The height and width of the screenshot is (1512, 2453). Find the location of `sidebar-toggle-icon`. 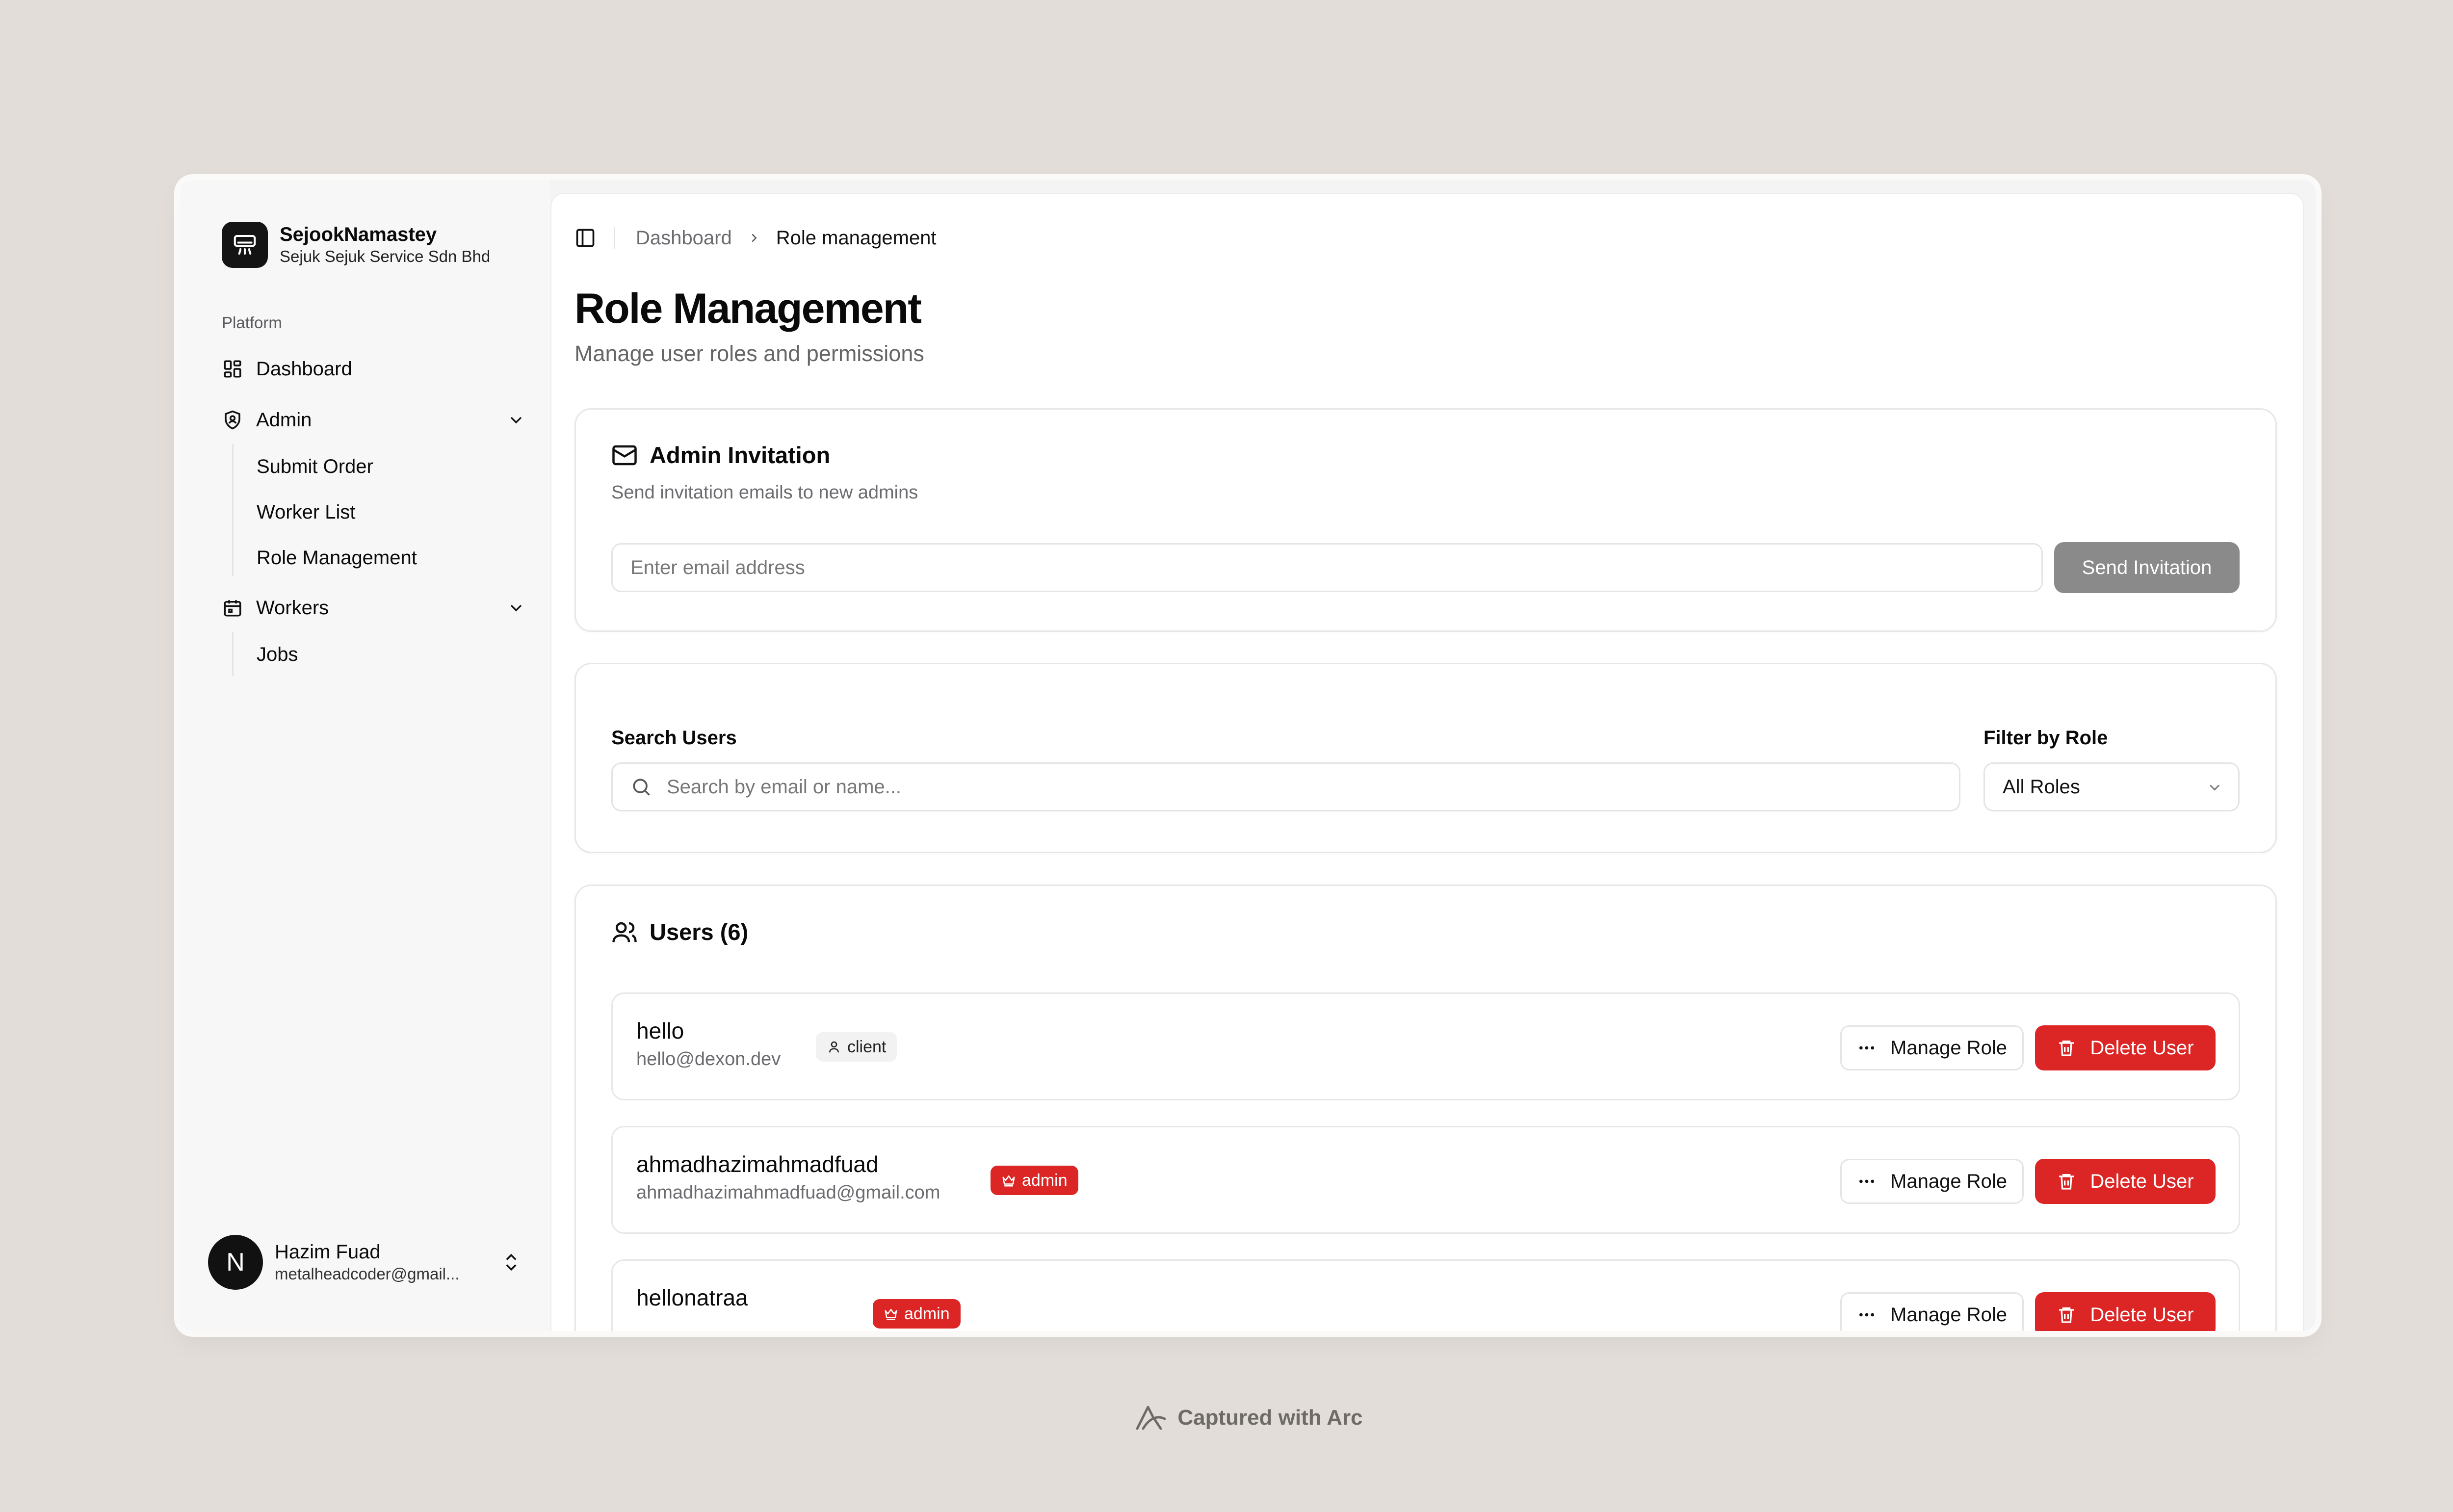

sidebar-toggle-icon is located at coordinates (585, 238).